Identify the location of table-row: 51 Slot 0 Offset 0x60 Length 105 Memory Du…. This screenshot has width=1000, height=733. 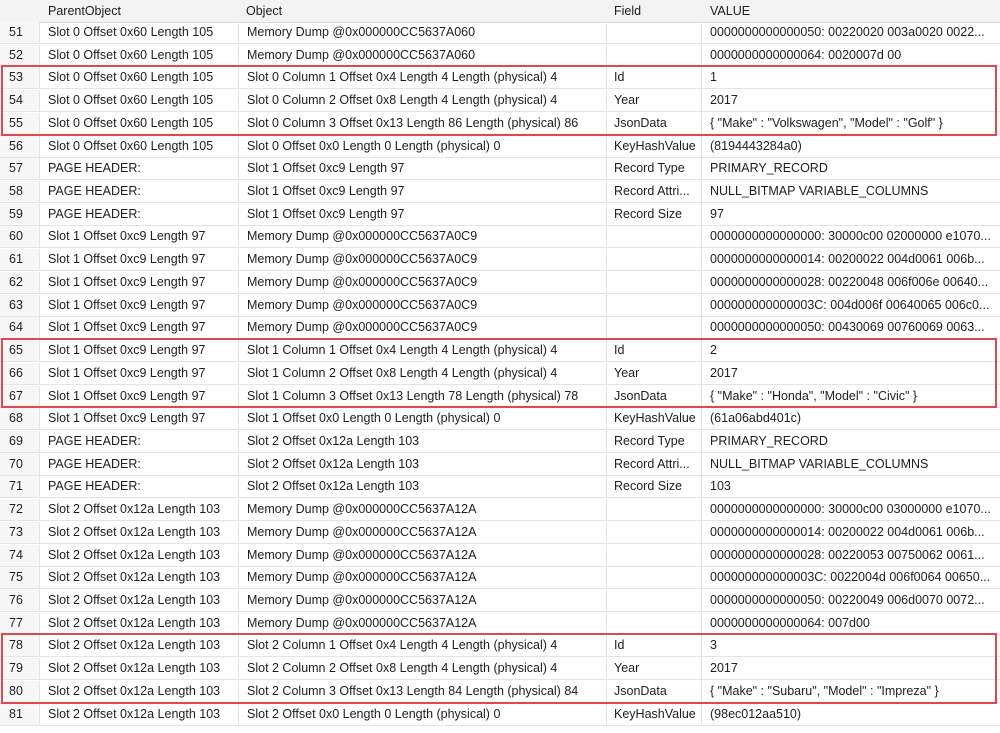
(500, 33).